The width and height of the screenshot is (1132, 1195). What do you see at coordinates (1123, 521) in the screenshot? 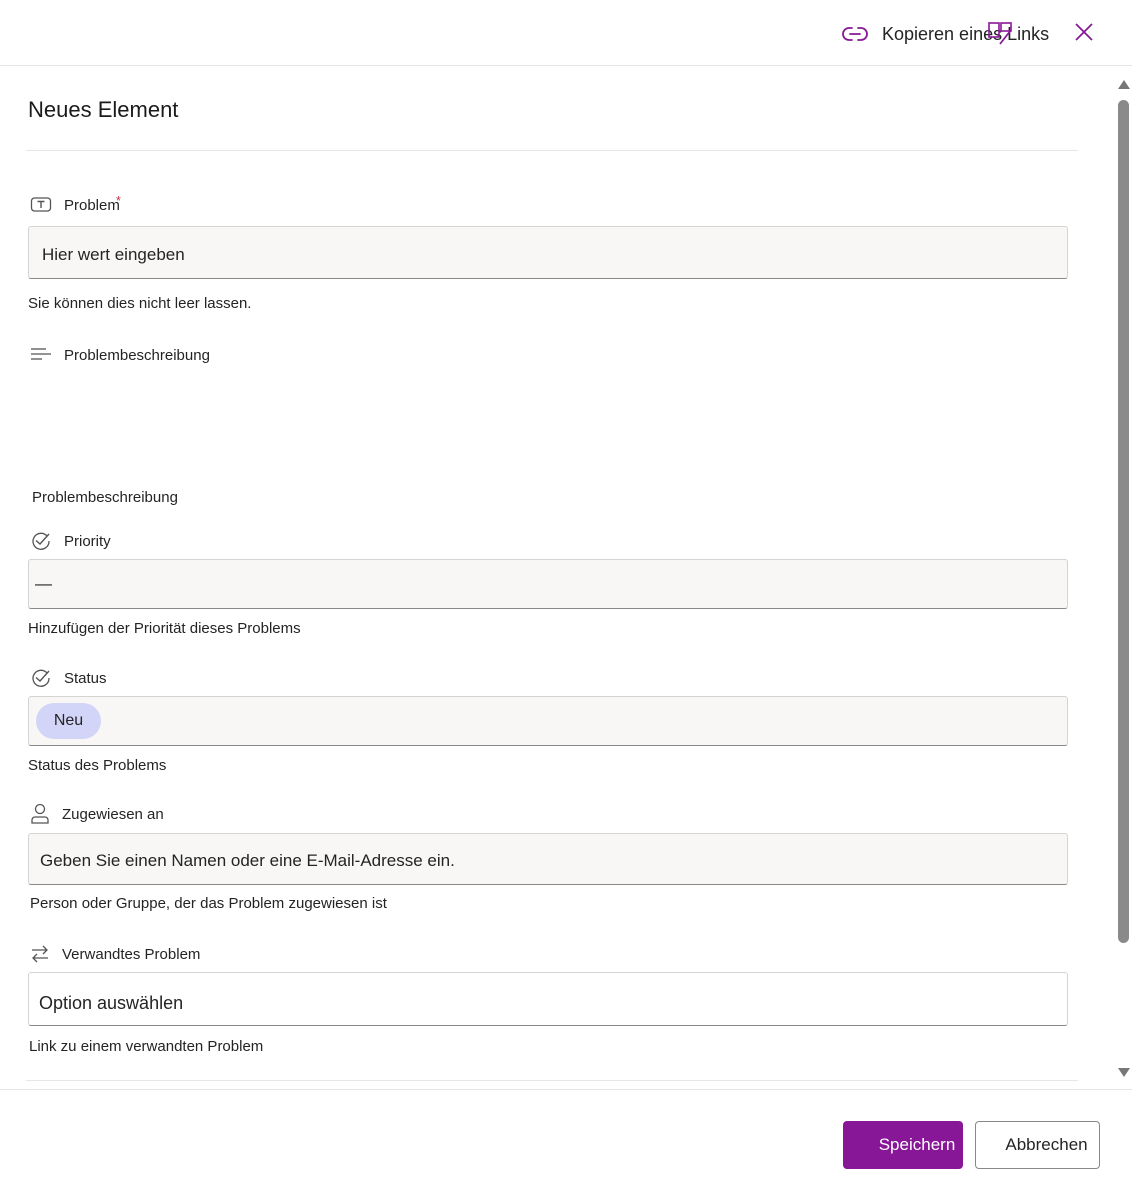
I see `scroll-thumb` at bounding box center [1123, 521].